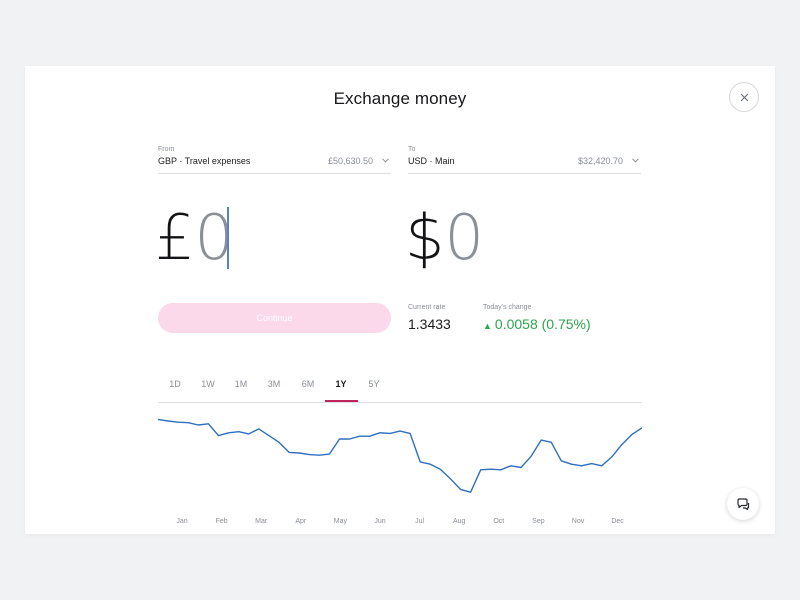 The height and width of the screenshot is (600, 800). I want to click on x-tick-label: Oct, so click(498, 521).